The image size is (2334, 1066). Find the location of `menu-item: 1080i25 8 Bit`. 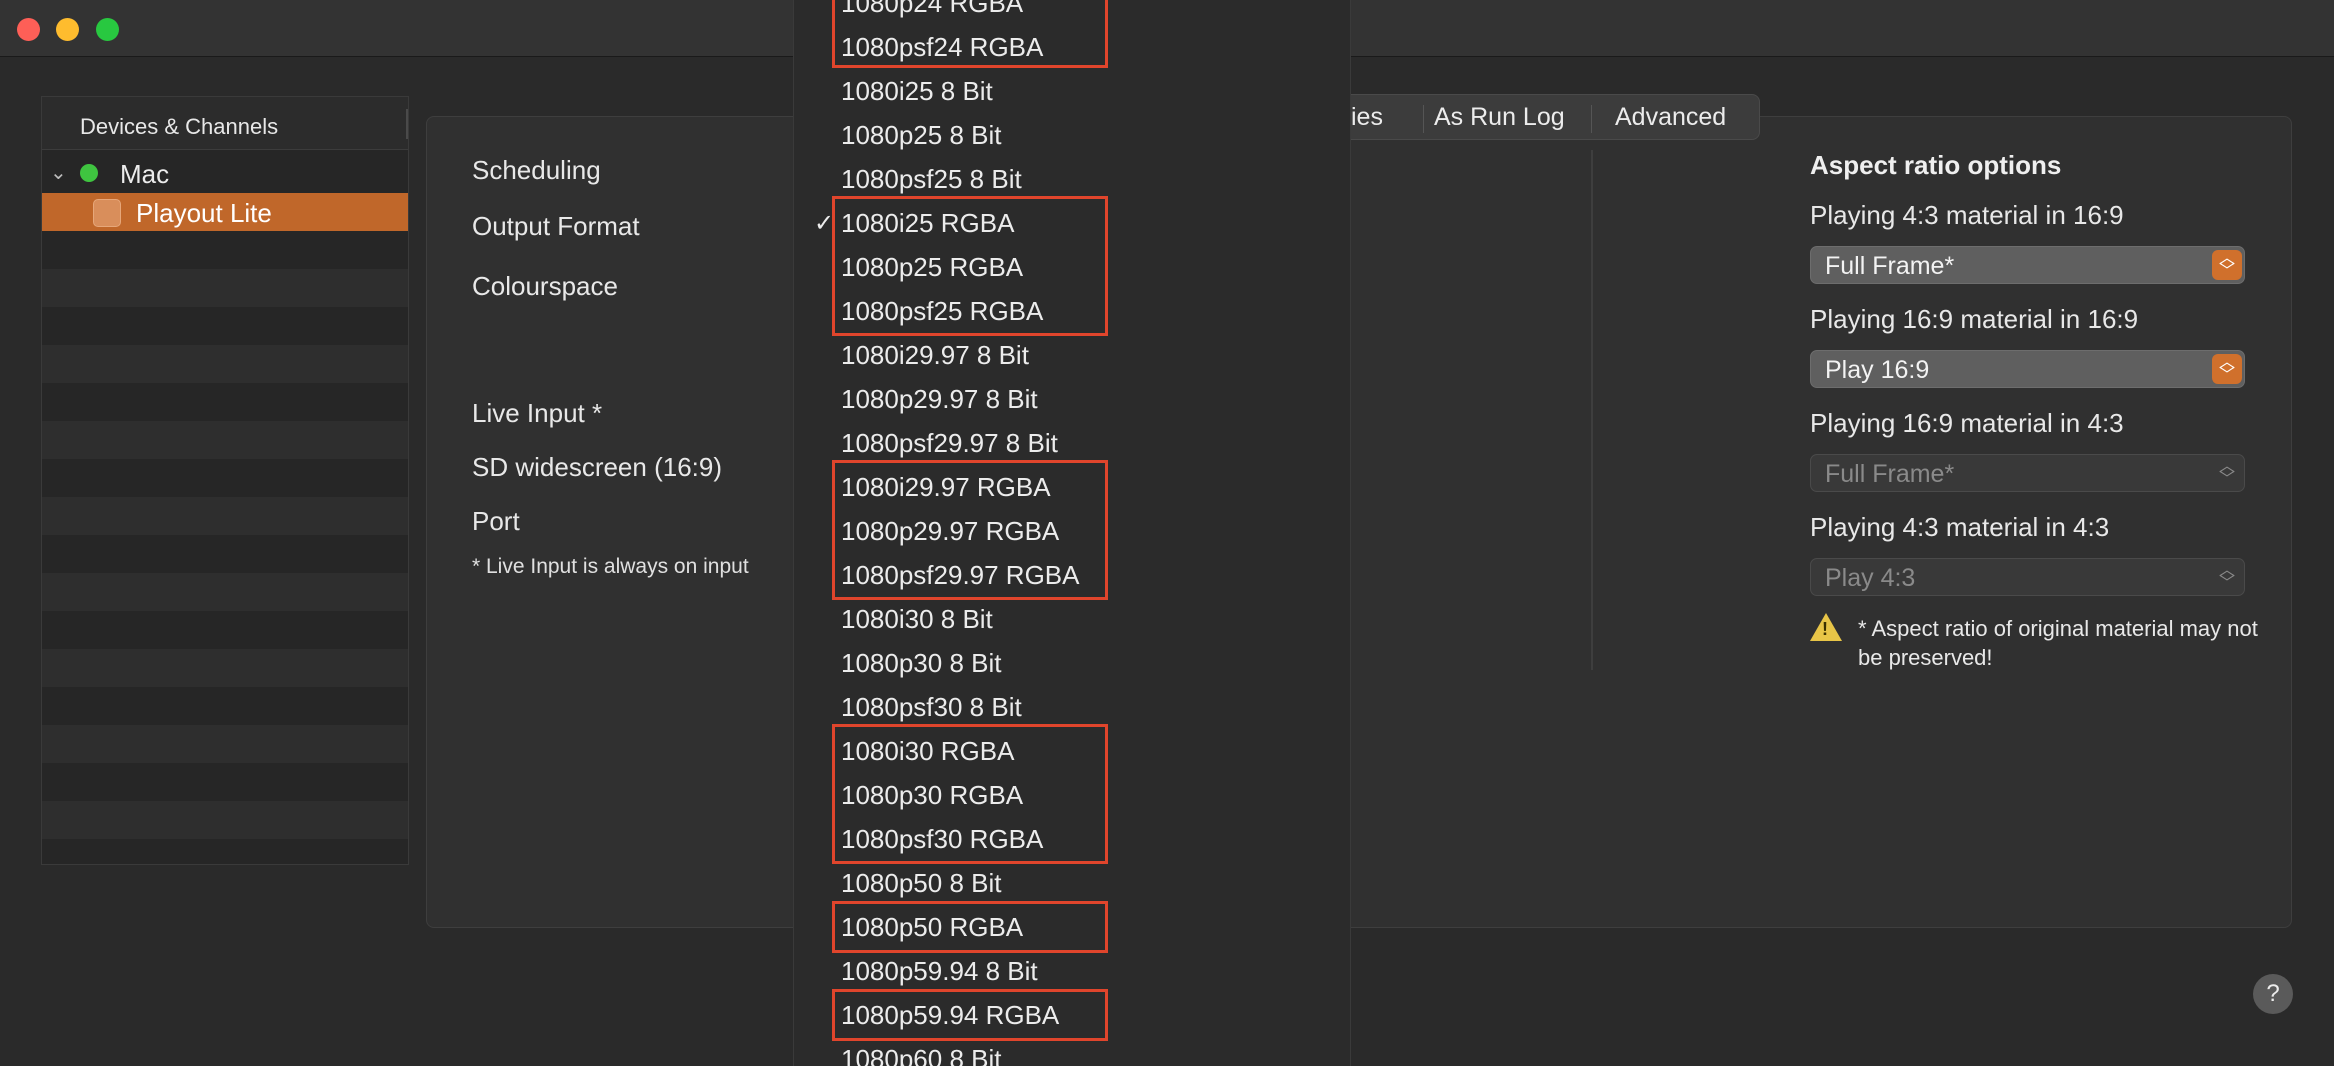

menu-item: 1080i25 8 Bit is located at coordinates (917, 91).